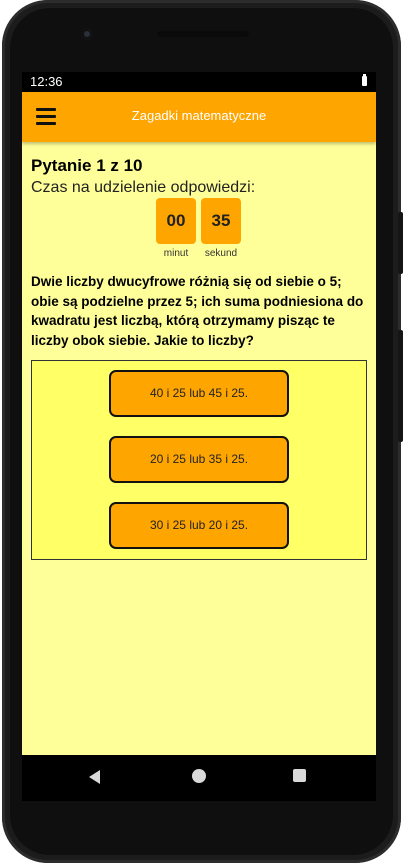 This screenshot has width=403, height=863. I want to click on timer-seconds: 35, so click(221, 221).